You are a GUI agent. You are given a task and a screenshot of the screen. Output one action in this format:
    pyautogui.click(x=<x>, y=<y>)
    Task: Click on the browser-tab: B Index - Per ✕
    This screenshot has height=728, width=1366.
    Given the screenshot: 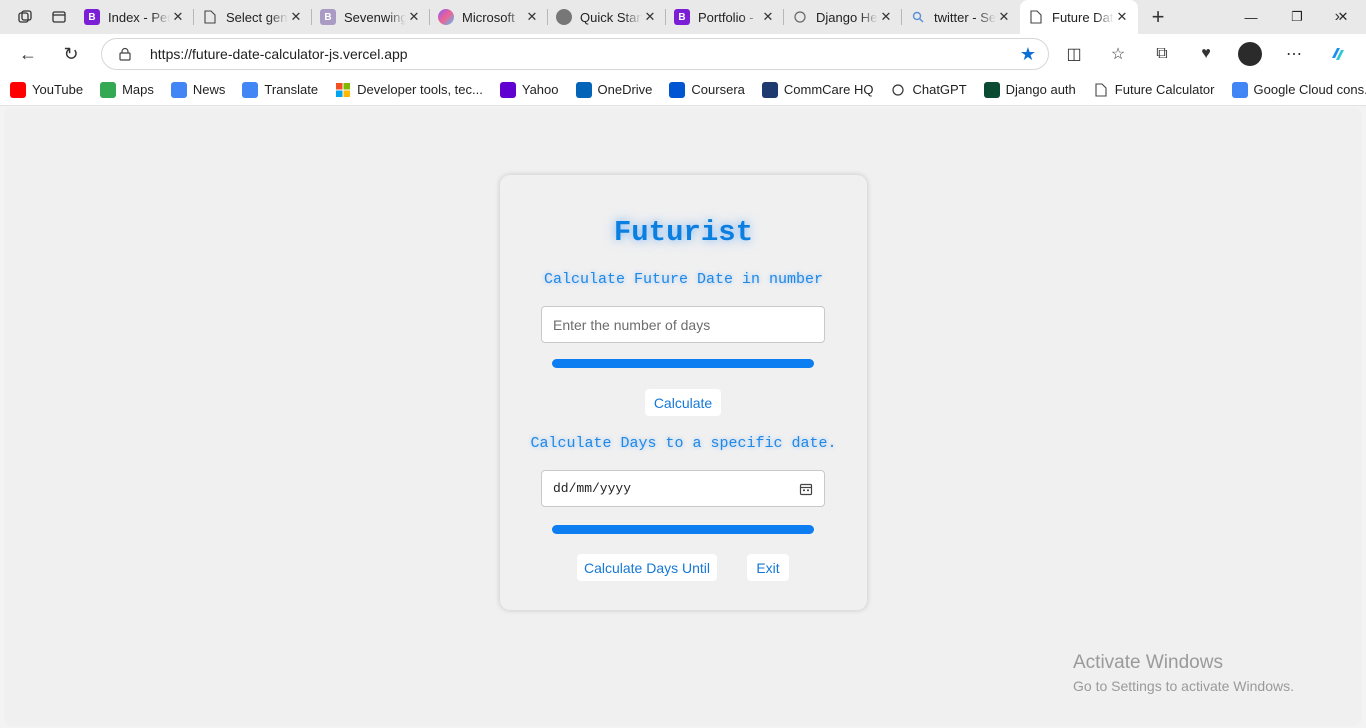 What is the action you would take?
    pyautogui.click(x=135, y=17)
    